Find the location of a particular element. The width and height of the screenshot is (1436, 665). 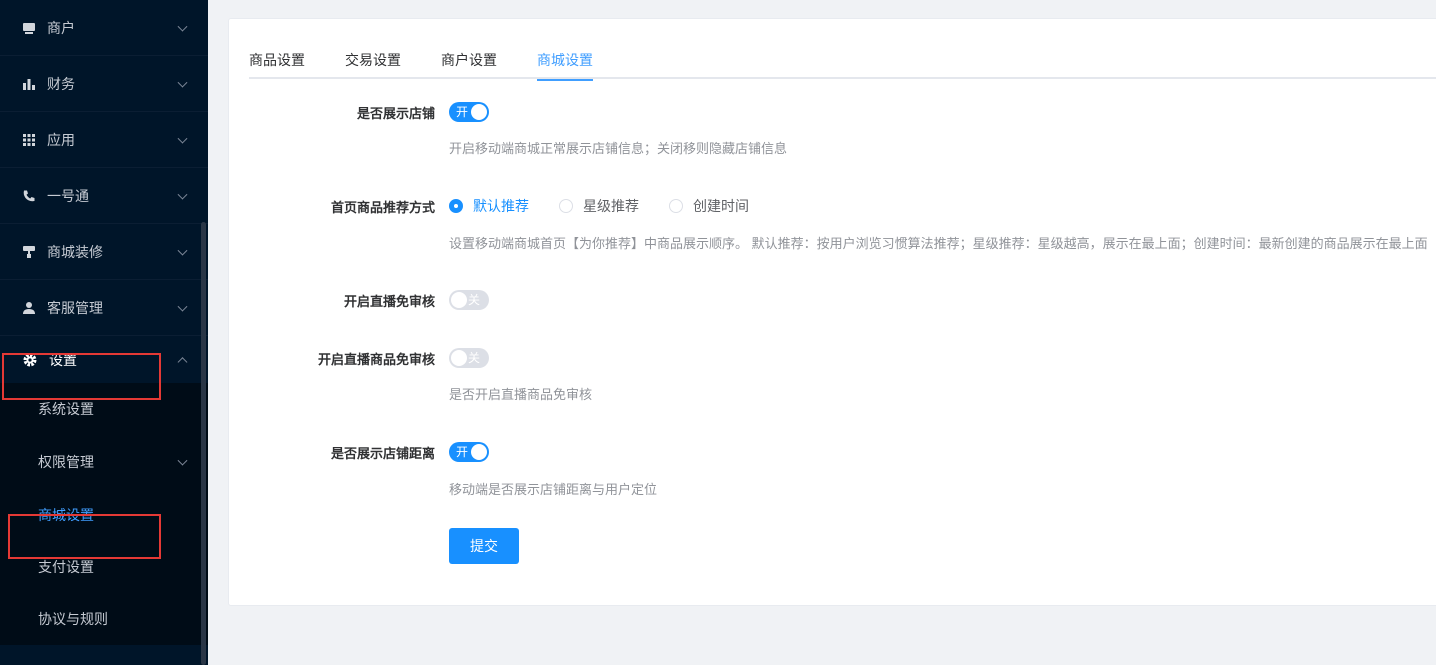

live-goods-audit-switch: 关 is located at coordinates (469, 358).